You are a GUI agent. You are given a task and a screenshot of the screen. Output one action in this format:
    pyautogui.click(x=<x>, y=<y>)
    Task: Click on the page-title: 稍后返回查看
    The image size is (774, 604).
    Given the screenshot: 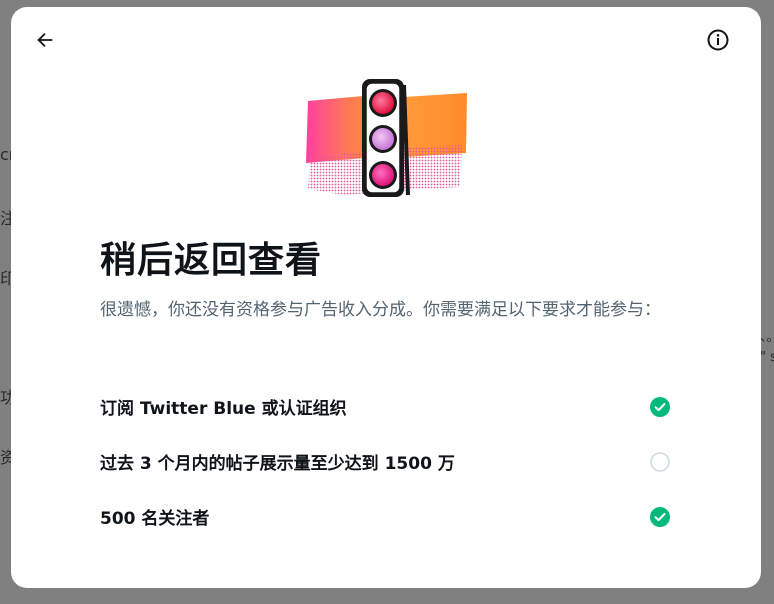 What is the action you would take?
    pyautogui.click(x=211, y=260)
    